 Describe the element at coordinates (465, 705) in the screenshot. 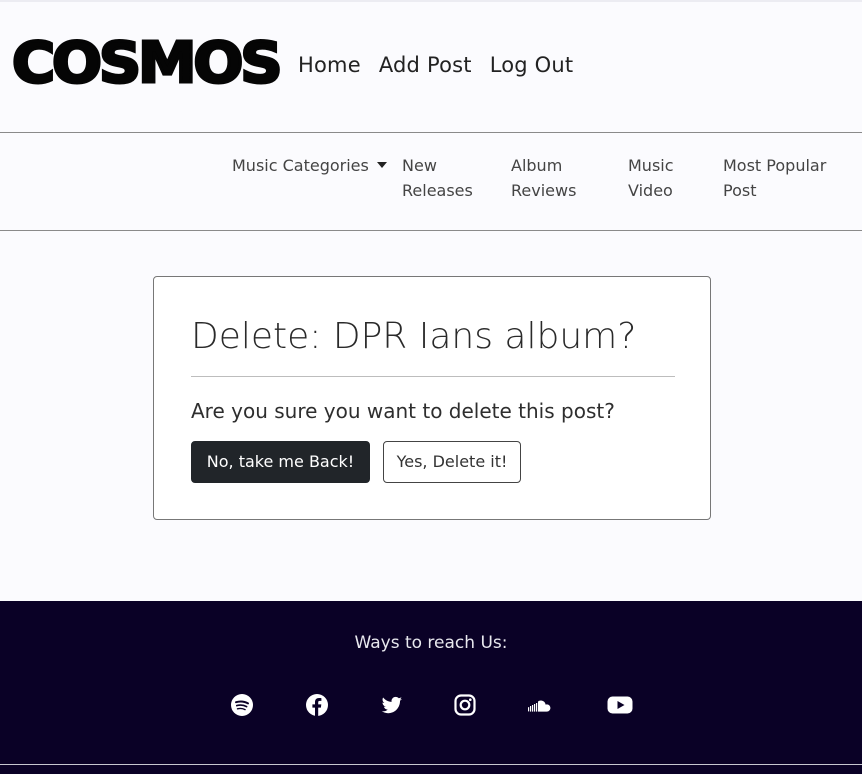

I see `instagram-icon` at that location.